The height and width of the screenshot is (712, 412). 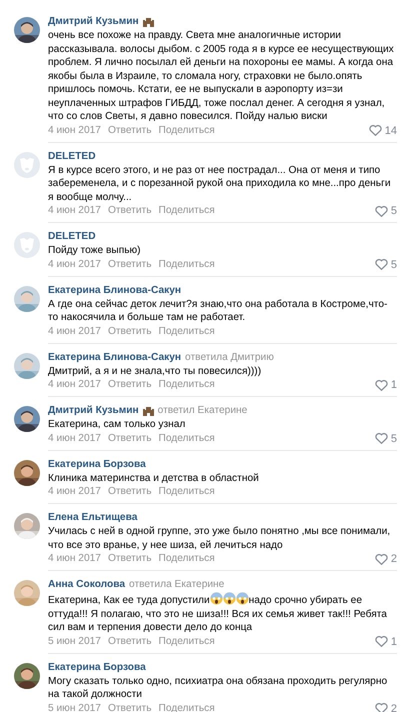 I want to click on comment-text: Могу сказать только одно, психиатра она обязана проходить регулярно на такой должности, so click(x=218, y=688).